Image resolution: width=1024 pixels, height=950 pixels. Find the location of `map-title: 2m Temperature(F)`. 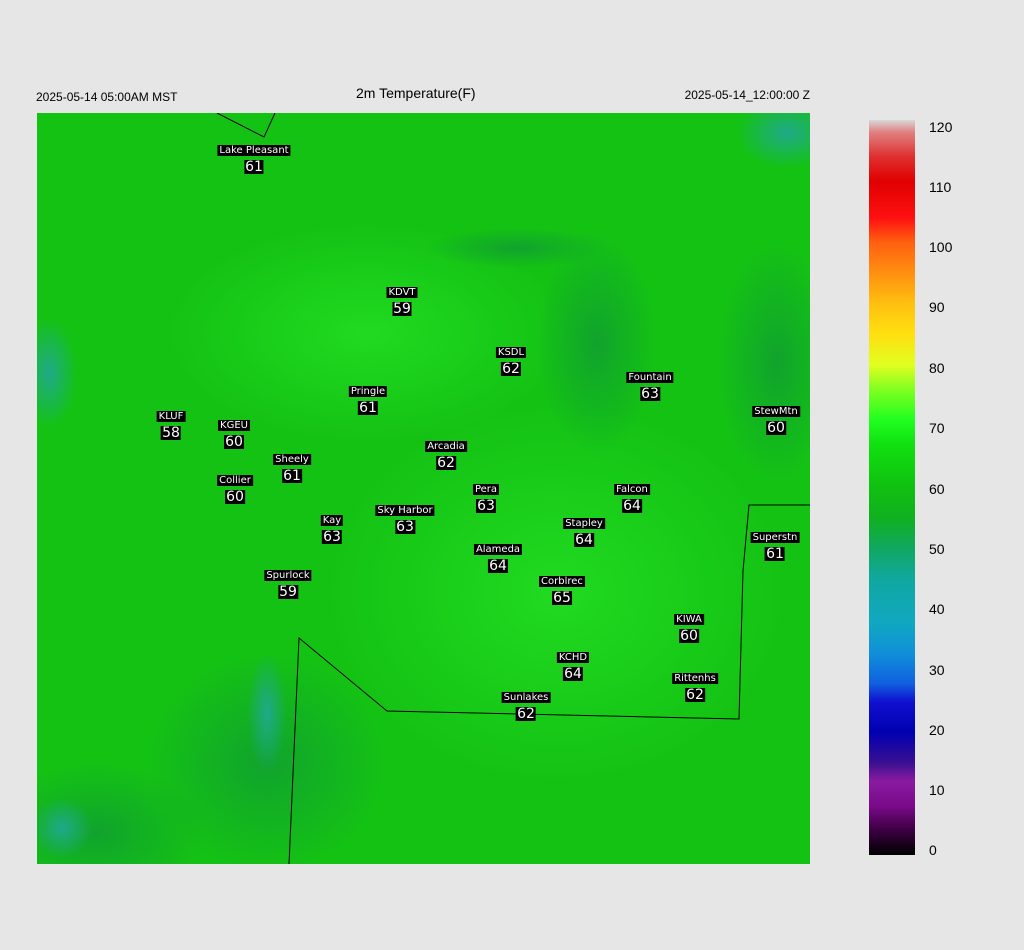

map-title: 2m Temperature(F) is located at coordinates (416, 93).